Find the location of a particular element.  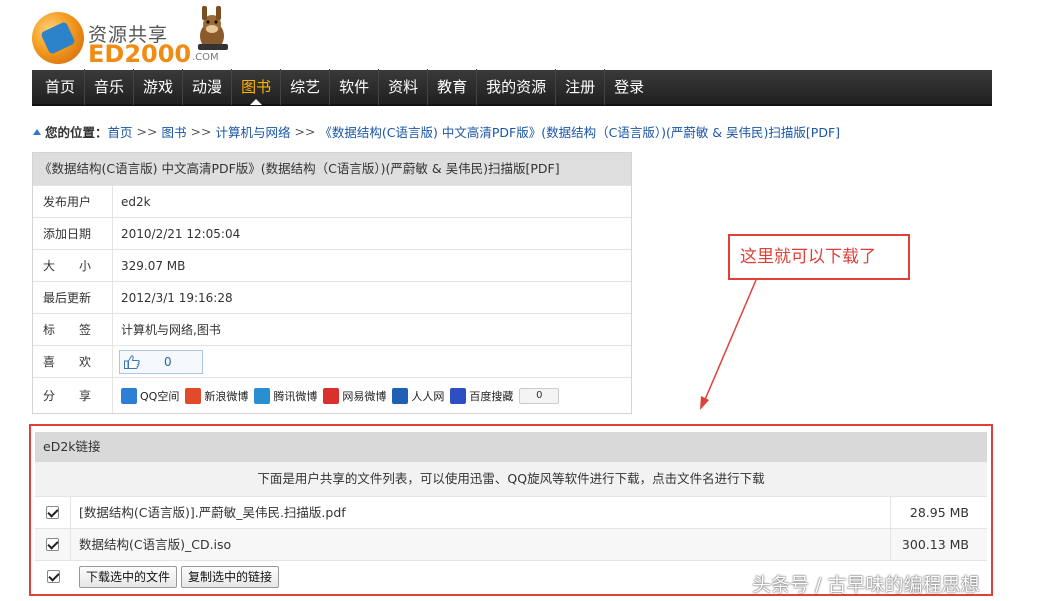

nav-item-5: 综艺 is located at coordinates (306, 87).